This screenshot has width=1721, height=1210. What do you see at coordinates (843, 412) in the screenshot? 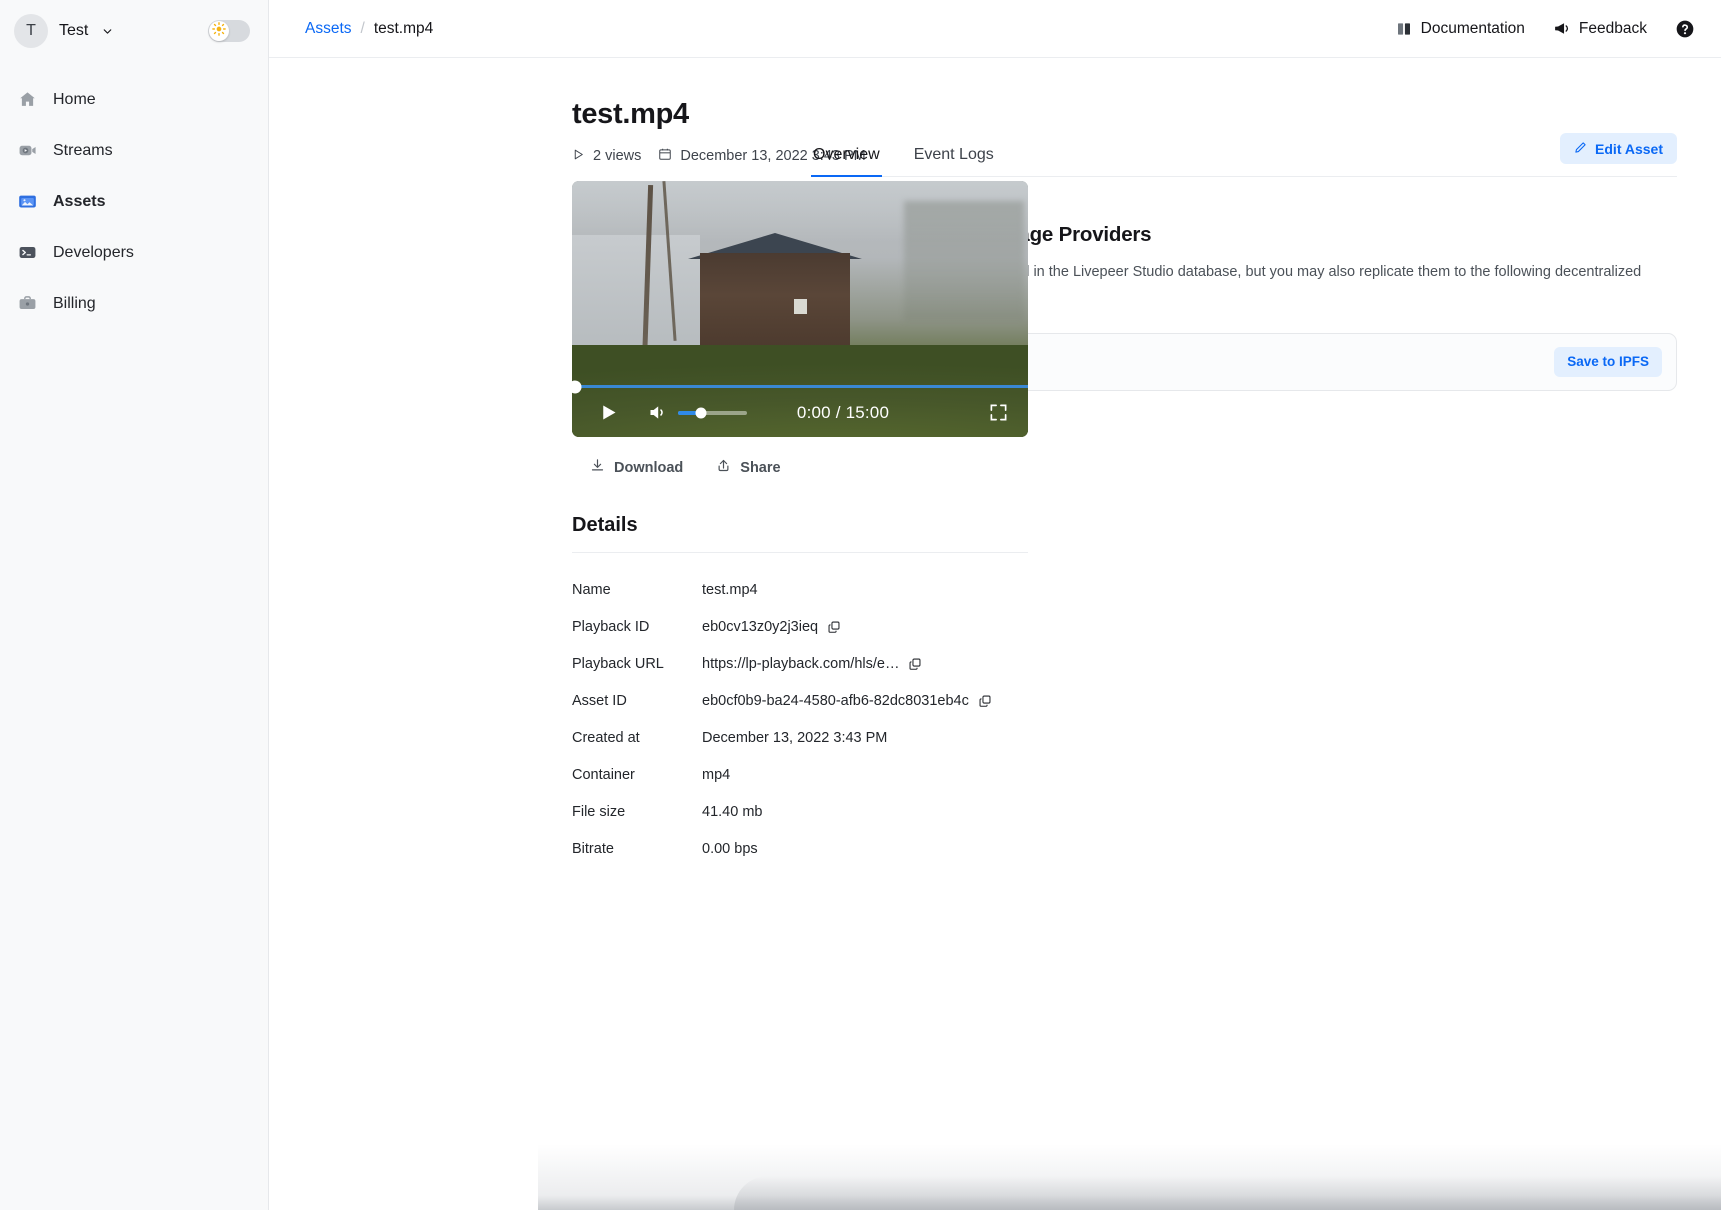
I see `time-display: 0:00 / 15:00` at bounding box center [843, 412].